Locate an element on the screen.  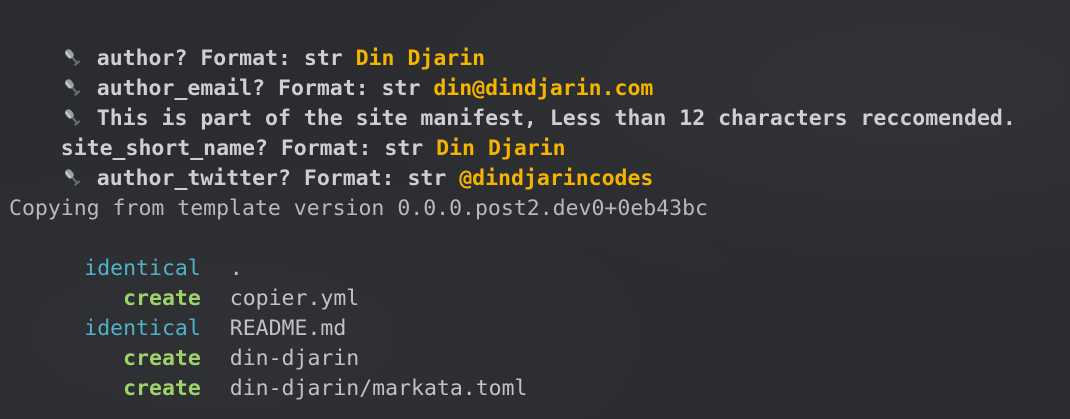
action-path: din-djarin is located at coordinates (294, 358).